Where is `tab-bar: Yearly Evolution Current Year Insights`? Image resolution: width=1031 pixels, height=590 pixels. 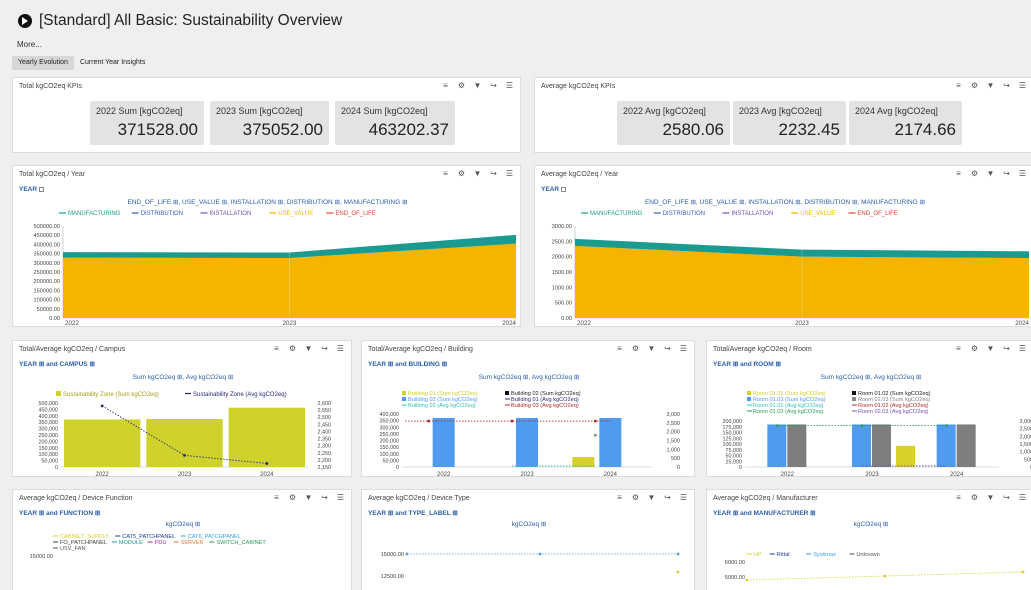 tab-bar: Yearly Evolution Current Year Insights is located at coordinates (81, 63).